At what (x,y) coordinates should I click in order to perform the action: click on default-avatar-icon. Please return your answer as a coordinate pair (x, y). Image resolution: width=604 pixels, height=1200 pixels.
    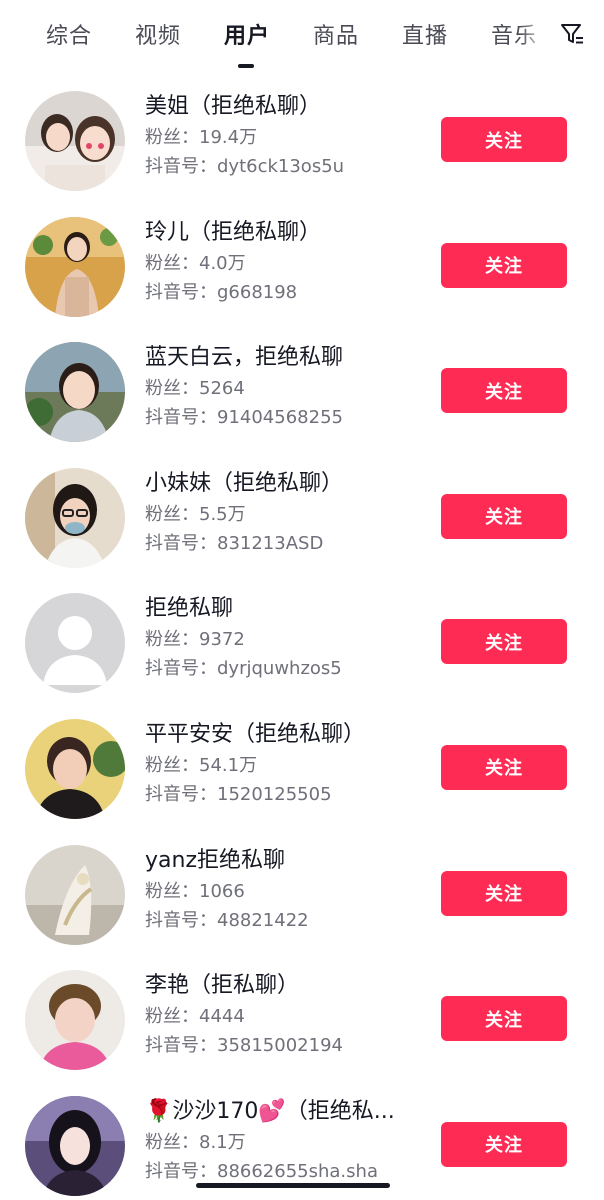
    Looking at the image, I should click on (75, 643).